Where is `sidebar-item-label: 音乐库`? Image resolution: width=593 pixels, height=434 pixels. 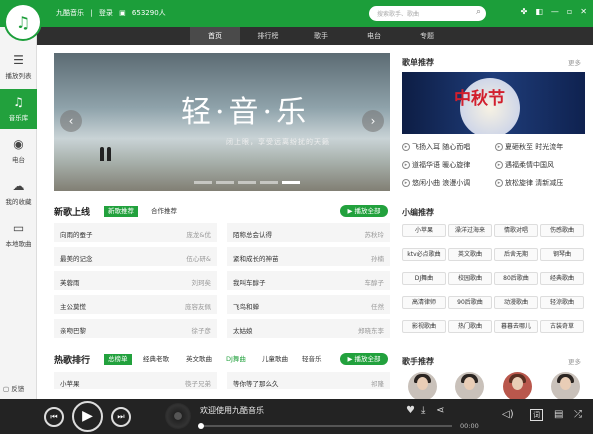
sidebar-item-label: 音乐库 is located at coordinates (18, 118).